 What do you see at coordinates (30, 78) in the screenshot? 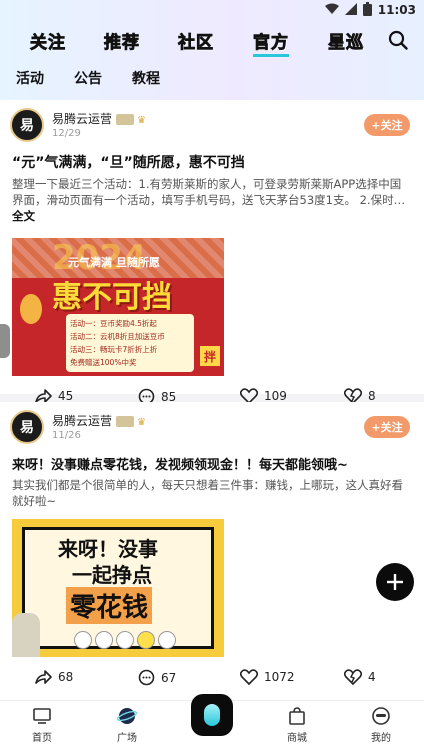
I see `subtab-activity: 活动` at bounding box center [30, 78].